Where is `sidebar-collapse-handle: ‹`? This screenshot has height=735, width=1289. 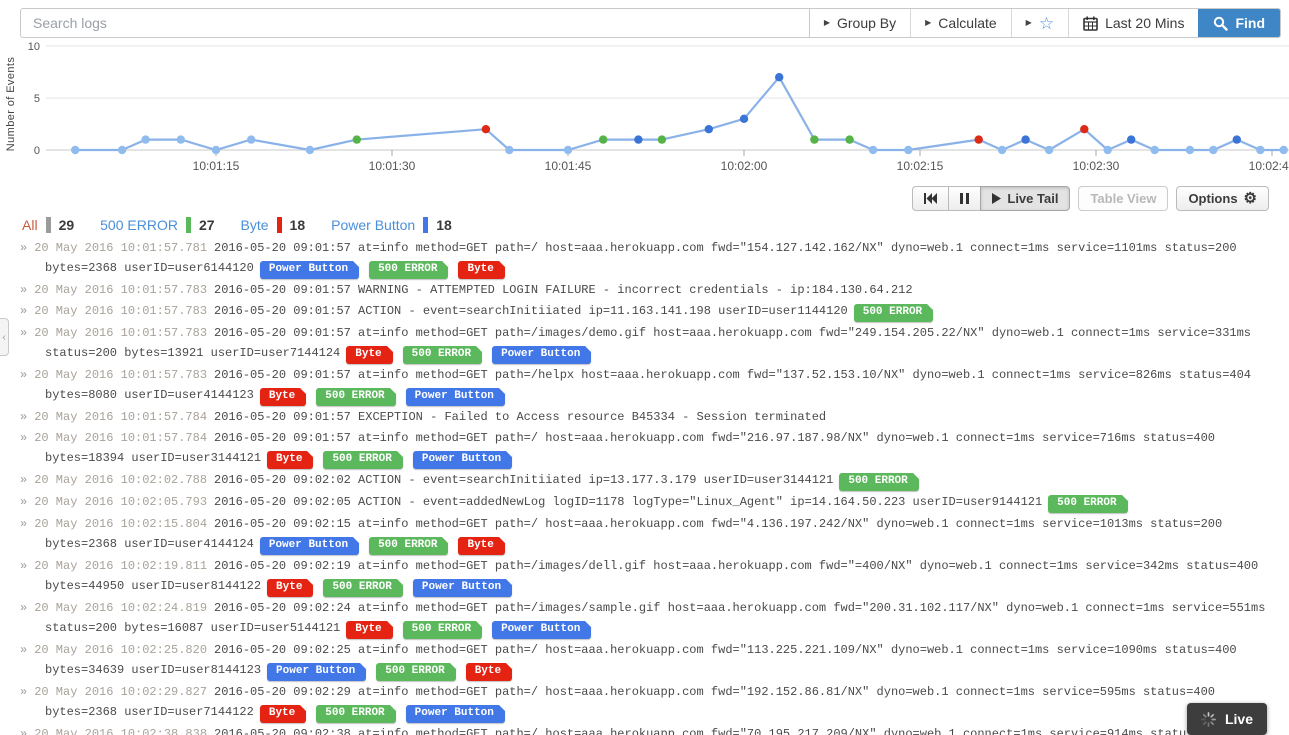 sidebar-collapse-handle: ‹ is located at coordinates (4, 337).